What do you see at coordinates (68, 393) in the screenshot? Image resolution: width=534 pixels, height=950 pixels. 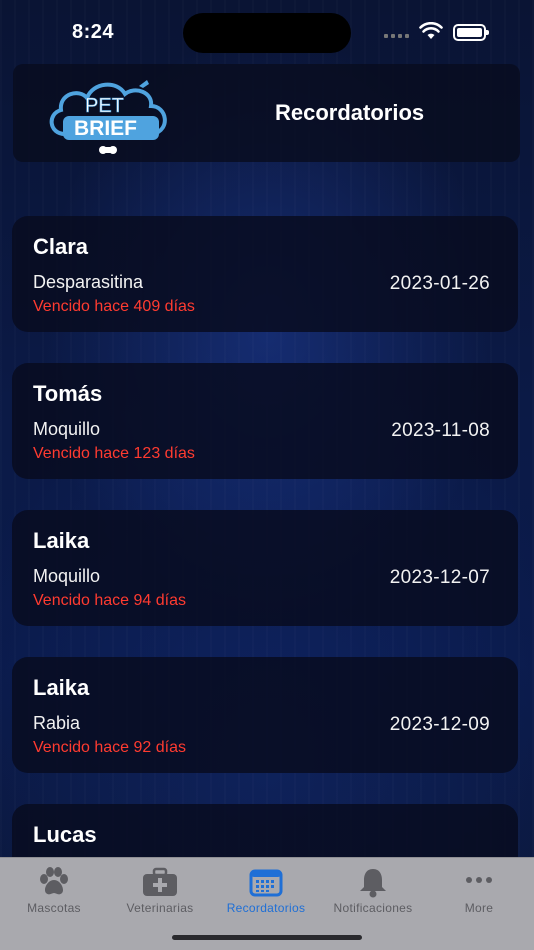 I see `pet-name: Tomás` at bounding box center [68, 393].